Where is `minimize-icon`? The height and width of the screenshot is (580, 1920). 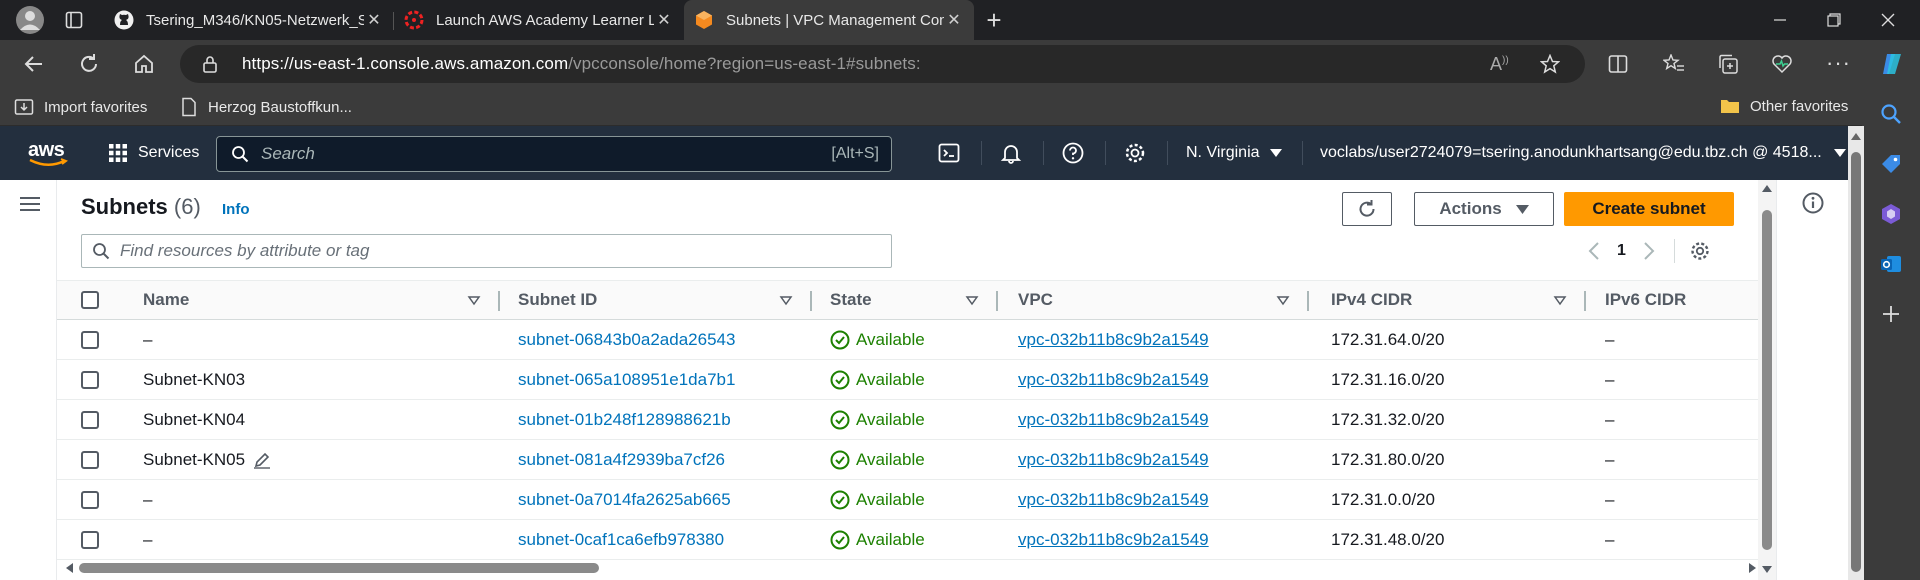
minimize-icon is located at coordinates (1780, 20).